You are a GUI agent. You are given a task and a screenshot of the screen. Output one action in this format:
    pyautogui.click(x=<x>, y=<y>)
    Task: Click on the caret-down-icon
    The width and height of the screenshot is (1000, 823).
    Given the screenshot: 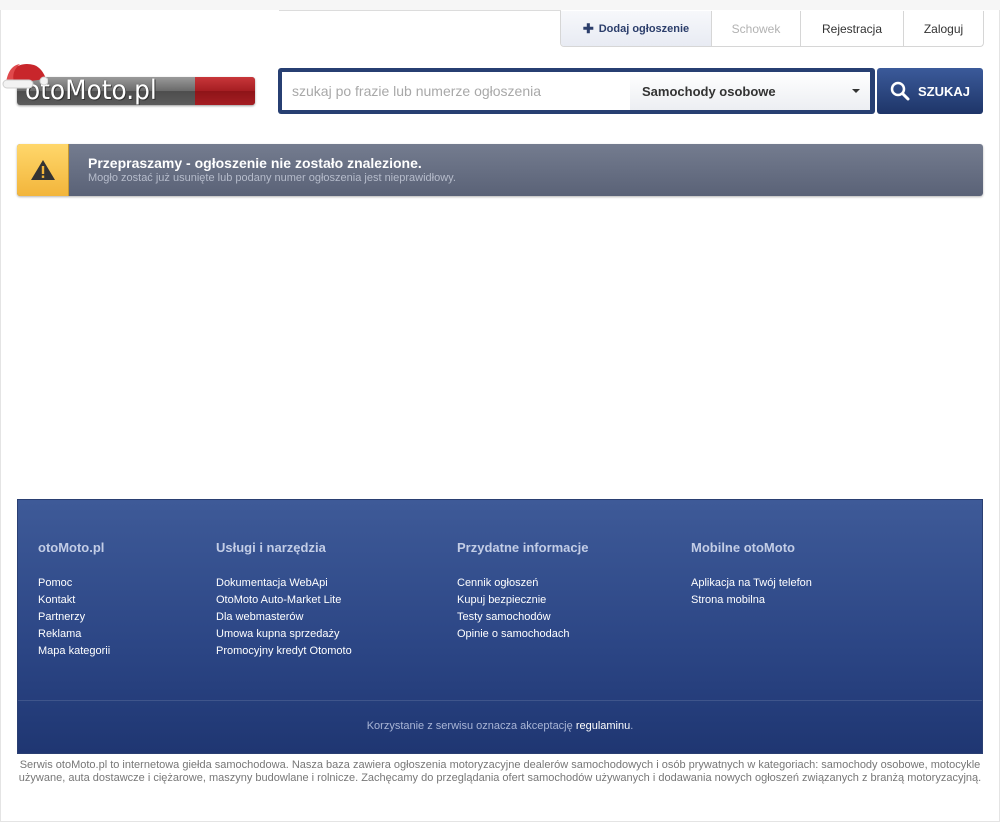 What is the action you would take?
    pyautogui.click(x=856, y=91)
    